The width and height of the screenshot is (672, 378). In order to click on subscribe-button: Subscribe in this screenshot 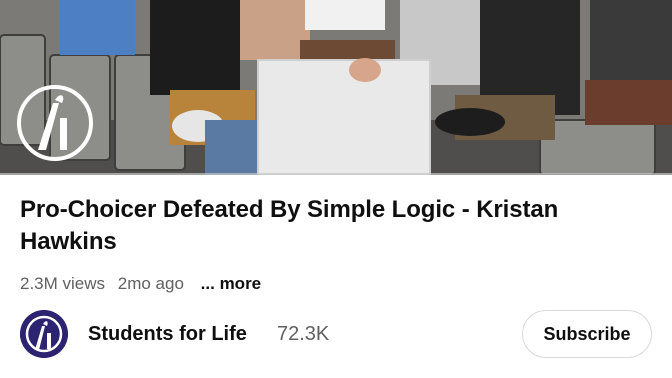, I will do `click(587, 334)`.